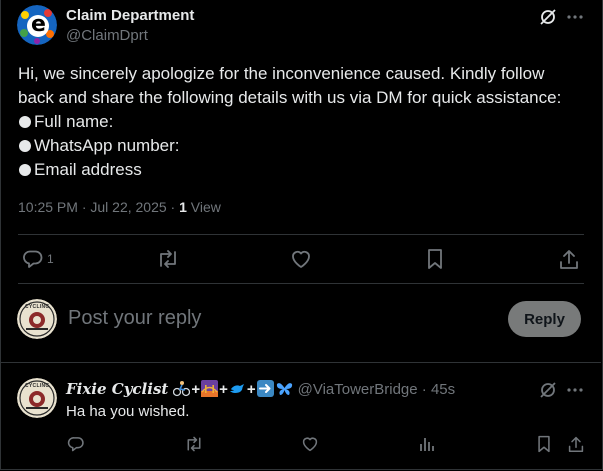  What do you see at coordinates (203, 207) in the screenshot?
I see `views-label: View` at bounding box center [203, 207].